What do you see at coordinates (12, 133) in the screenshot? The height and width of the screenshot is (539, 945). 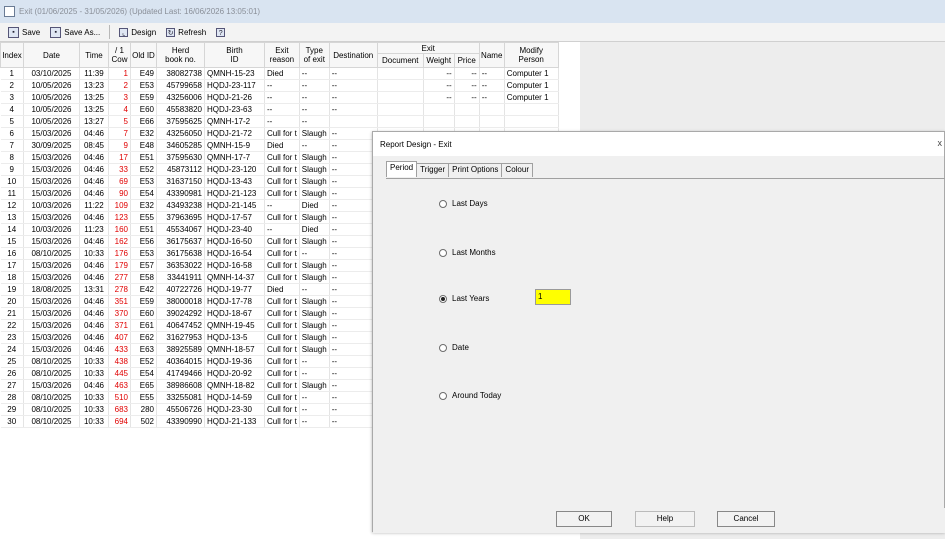 I see `table-cell: 6` at bounding box center [12, 133].